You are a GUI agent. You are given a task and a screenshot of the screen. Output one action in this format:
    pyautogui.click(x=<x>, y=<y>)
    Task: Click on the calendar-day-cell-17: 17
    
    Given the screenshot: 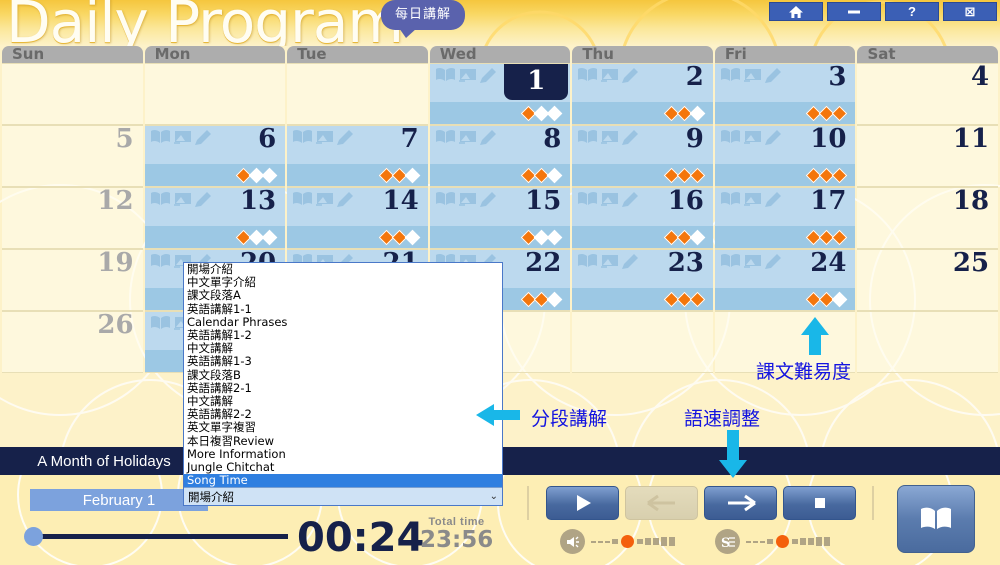 What is the action you would take?
    pyautogui.click(x=785, y=218)
    